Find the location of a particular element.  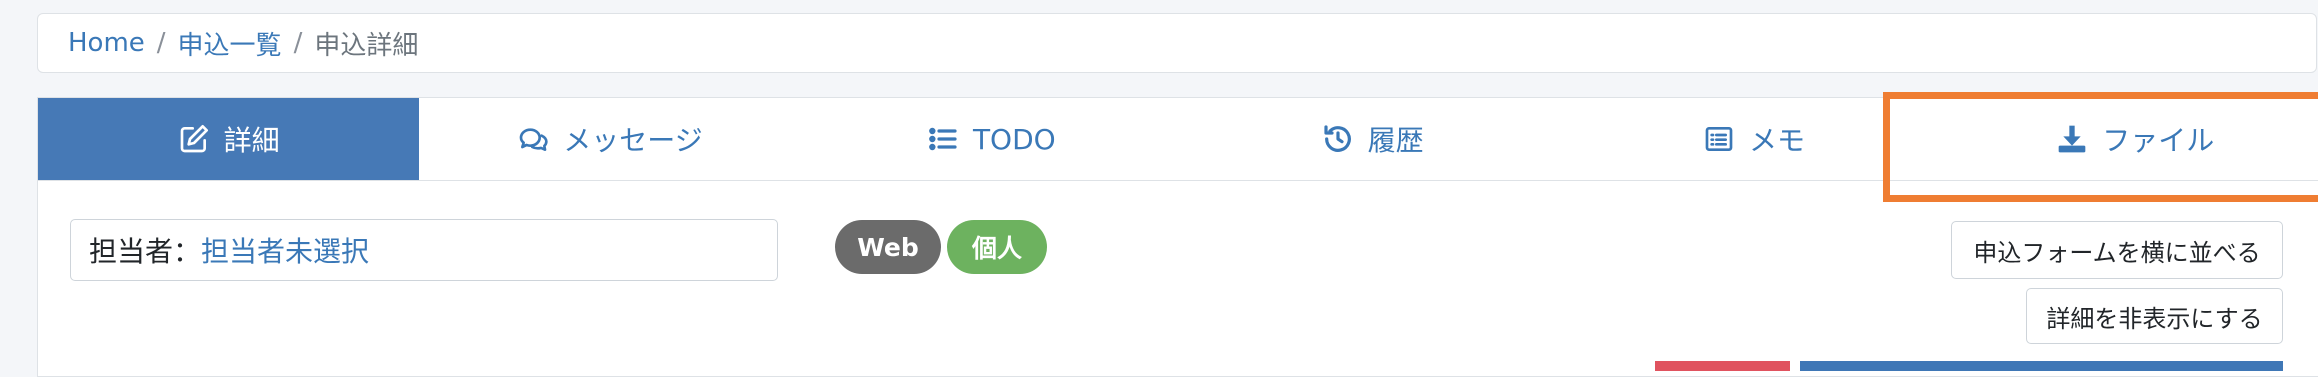

tab-history: 履歴 is located at coordinates (1372, 139).